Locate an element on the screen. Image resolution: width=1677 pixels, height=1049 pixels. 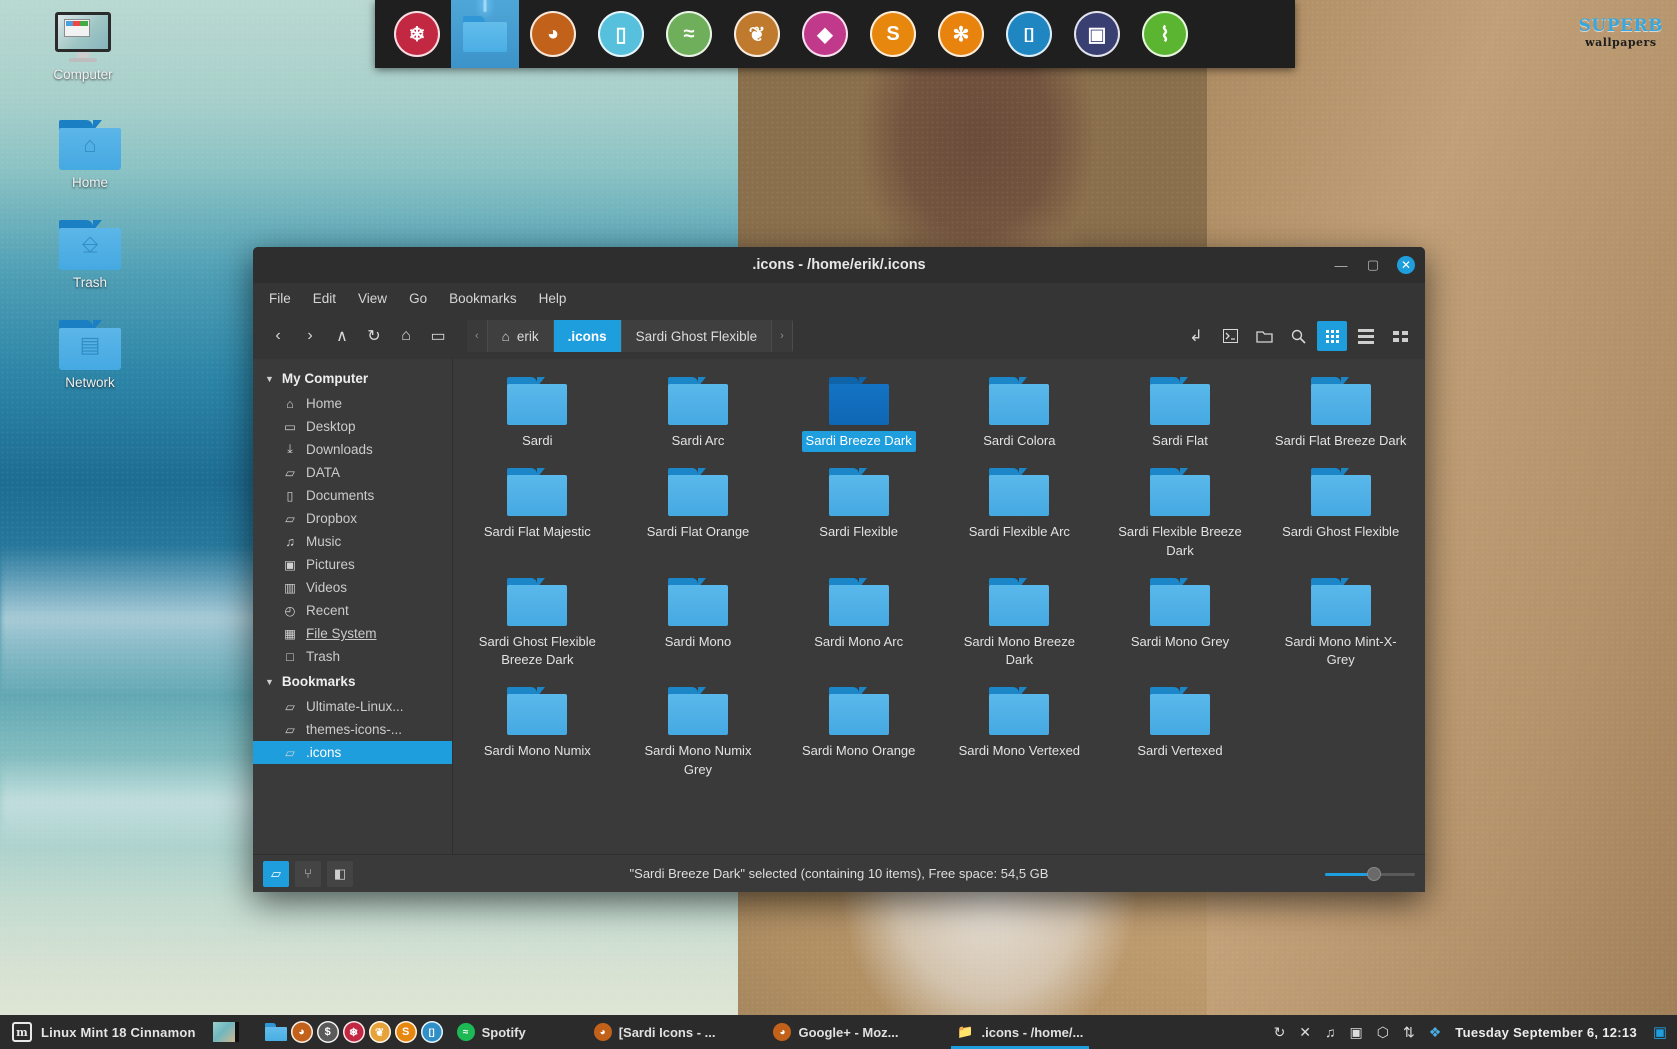
music-tray-icon: ♫ is located at coordinates (1330, 1032).